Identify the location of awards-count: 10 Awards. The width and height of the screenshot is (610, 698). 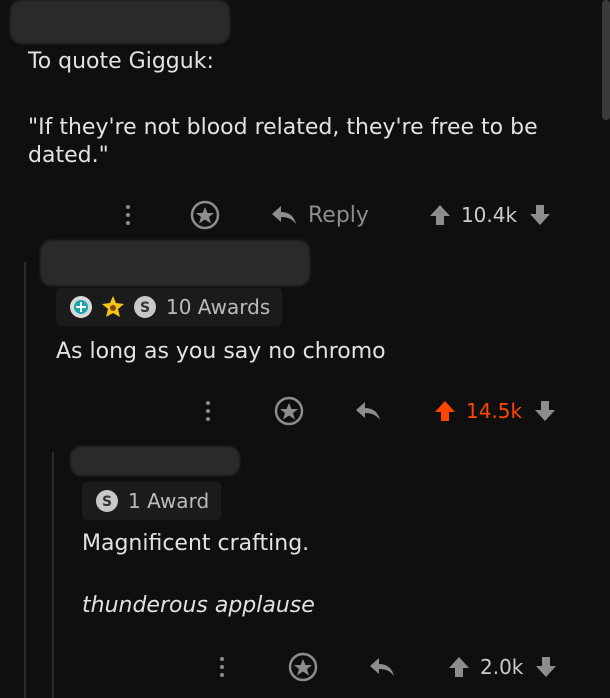
(218, 307).